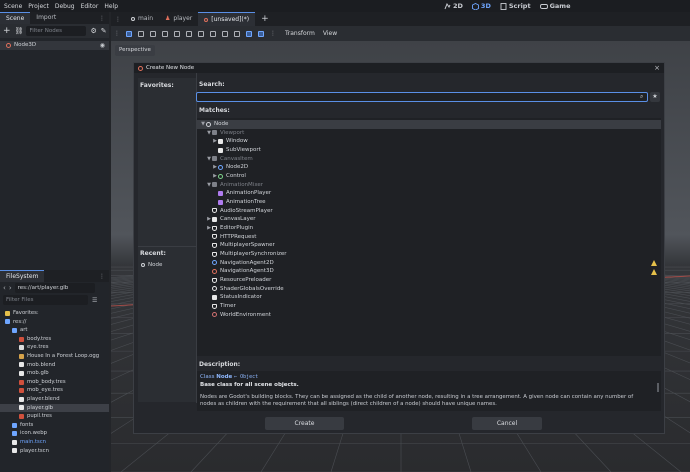  Describe the element at coordinates (429, 124) in the screenshot. I see `match-row: ▼ Node` at that location.